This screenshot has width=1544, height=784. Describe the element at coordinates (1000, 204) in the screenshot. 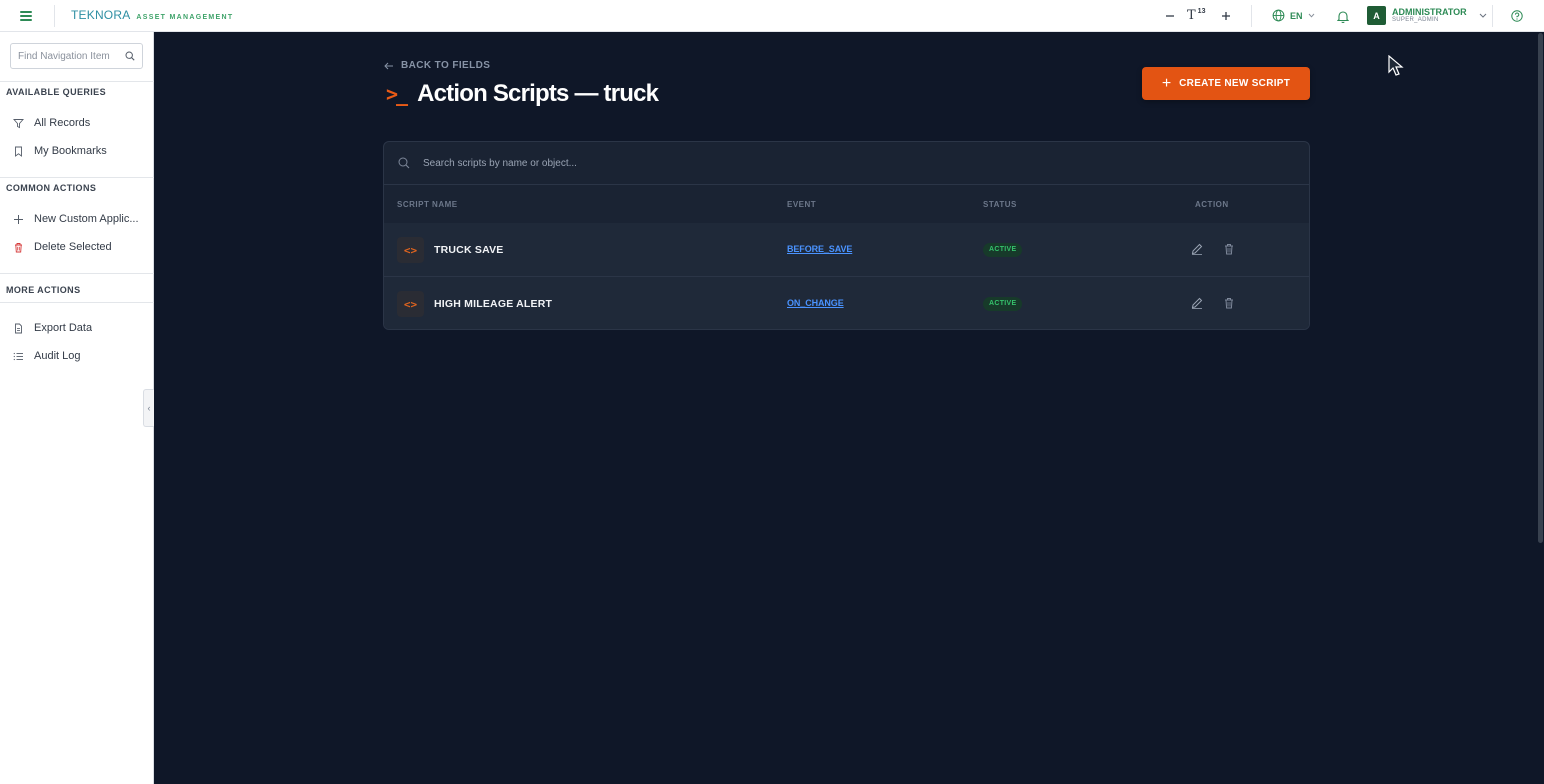

I see `column-header-status: STATUS` at that location.